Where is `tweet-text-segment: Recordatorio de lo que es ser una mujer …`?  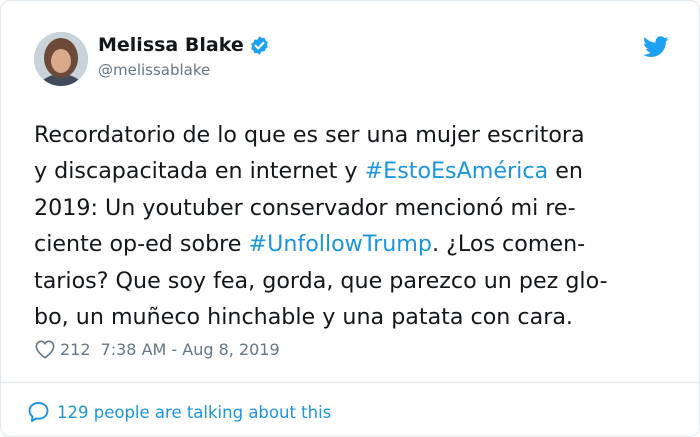
tweet-text-segment: Recordatorio de lo que es ser una mujer … is located at coordinates (309, 135).